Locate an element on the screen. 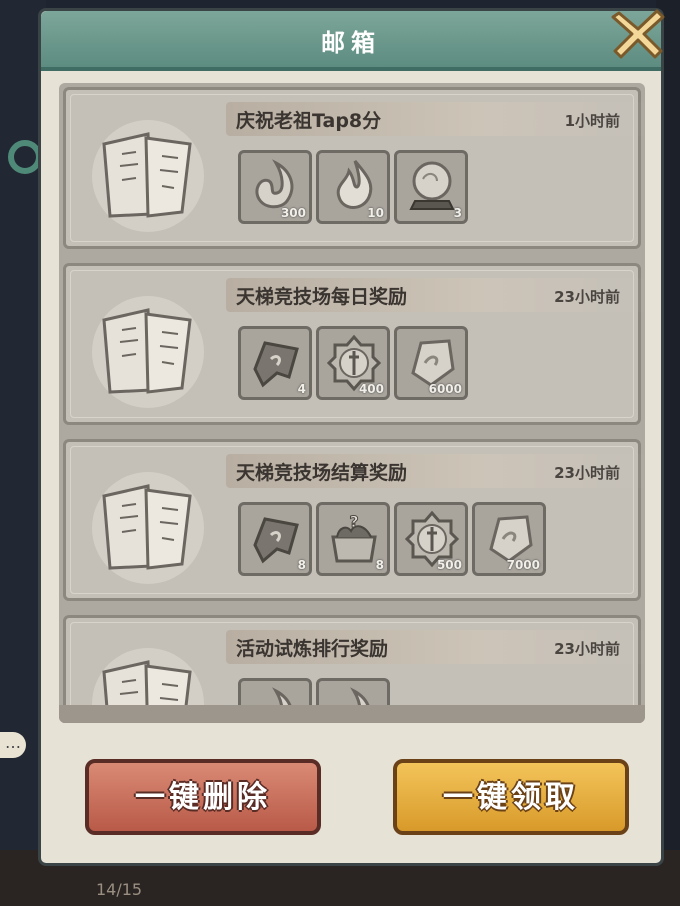 The height and width of the screenshot is (906, 680). reward-count: 10 is located at coordinates (375, 213).